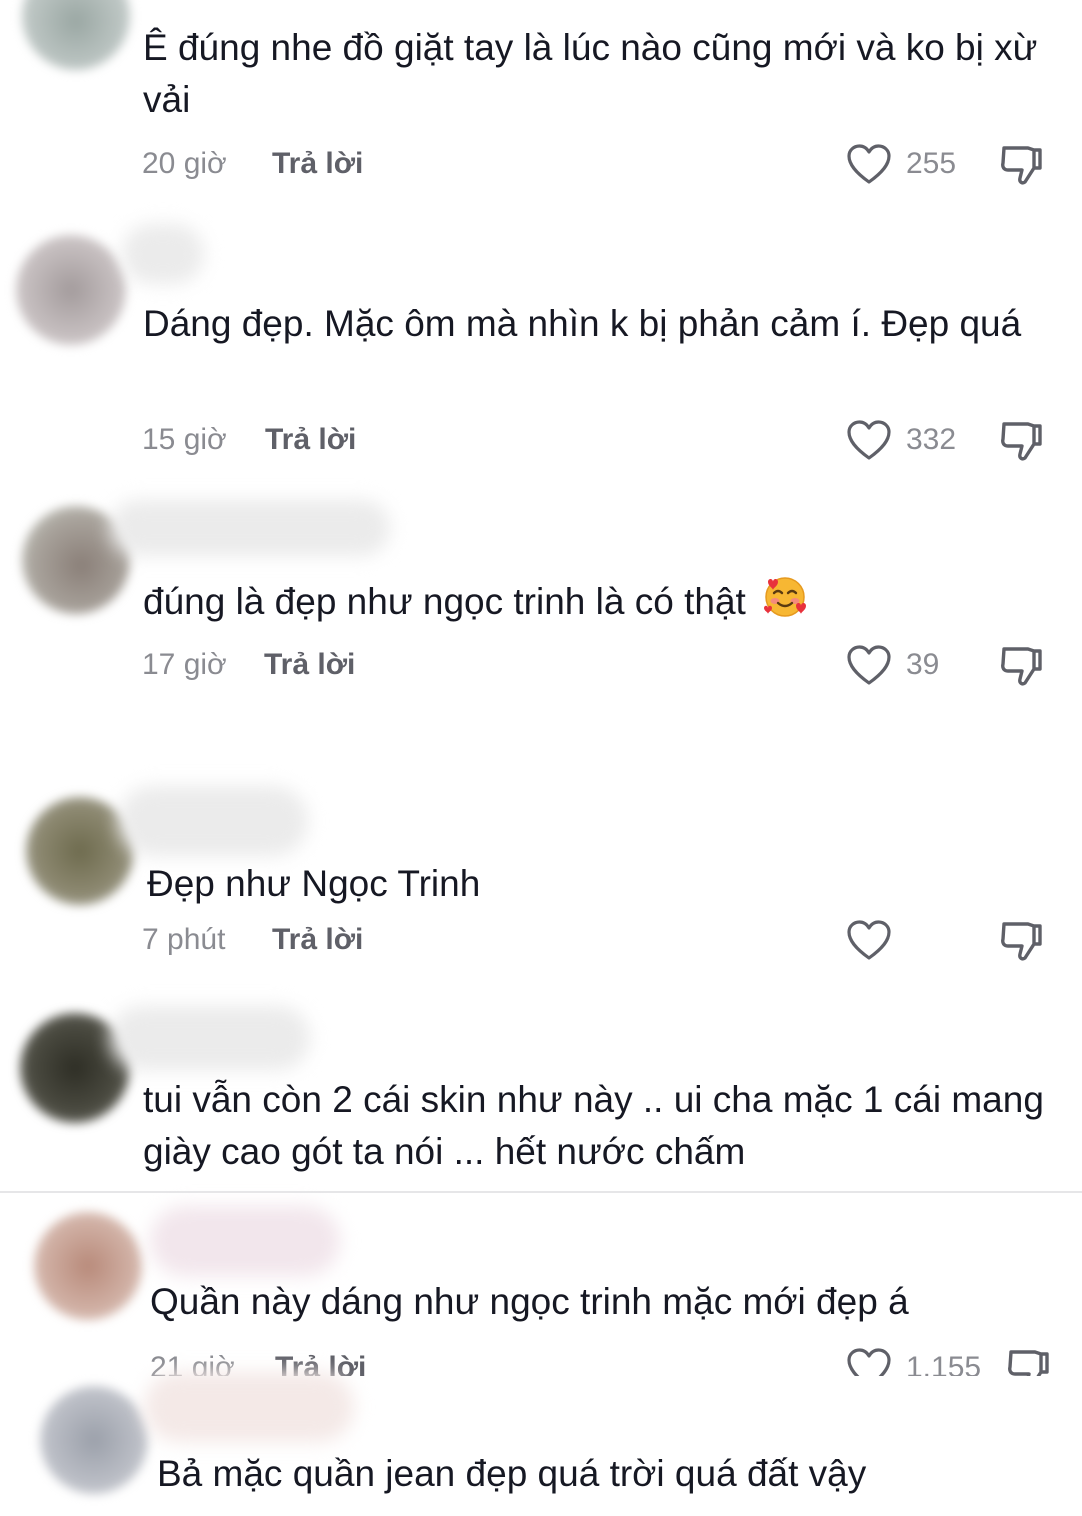 The height and width of the screenshot is (1516, 1082). I want to click on comment-time: 15 giờ, so click(184, 439).